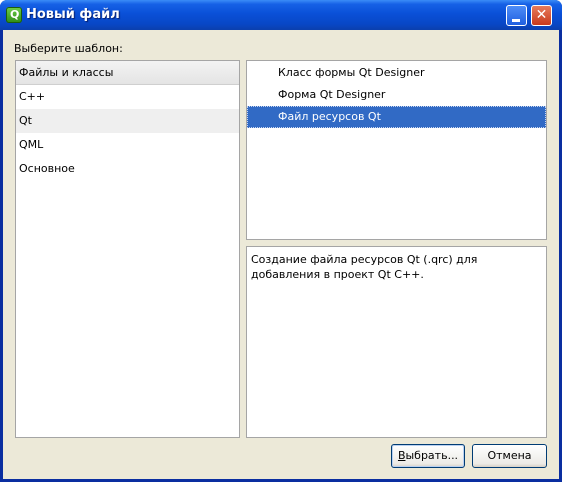  What do you see at coordinates (68, 48) in the screenshot?
I see `choose-template-label: Выберите шаблон:` at bounding box center [68, 48].